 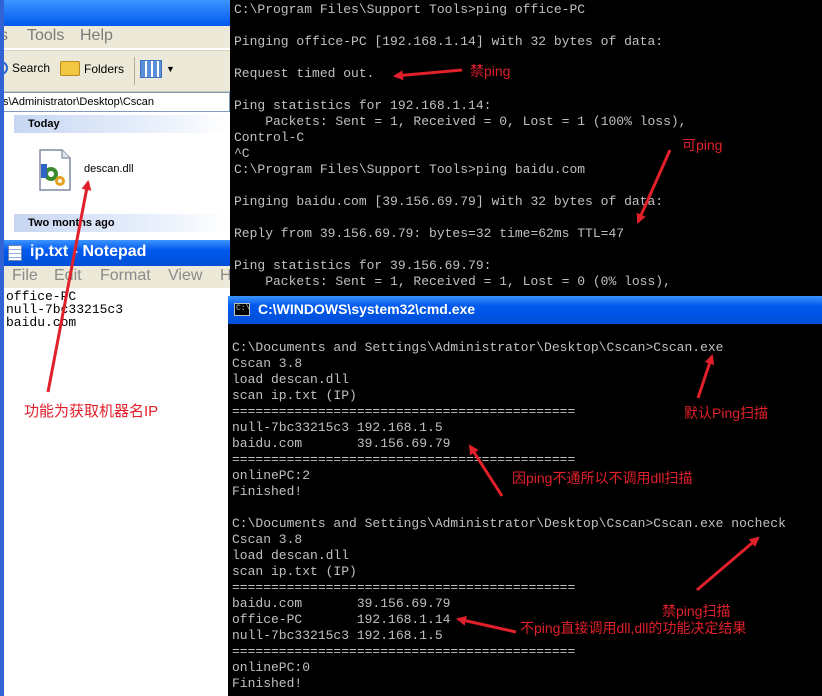 What do you see at coordinates (486, 470) in the screenshot?
I see `arrow-no-dll` at bounding box center [486, 470].